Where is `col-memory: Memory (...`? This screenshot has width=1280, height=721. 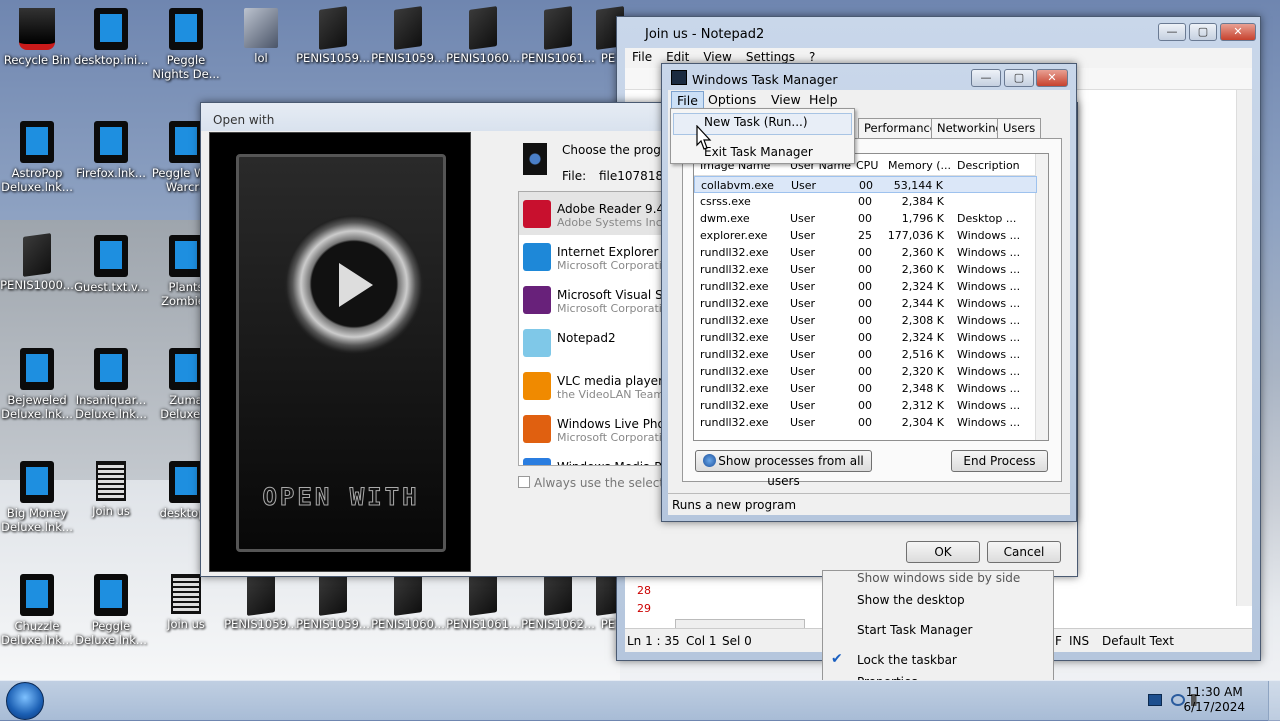 col-memory: Memory (... is located at coordinates (919, 165).